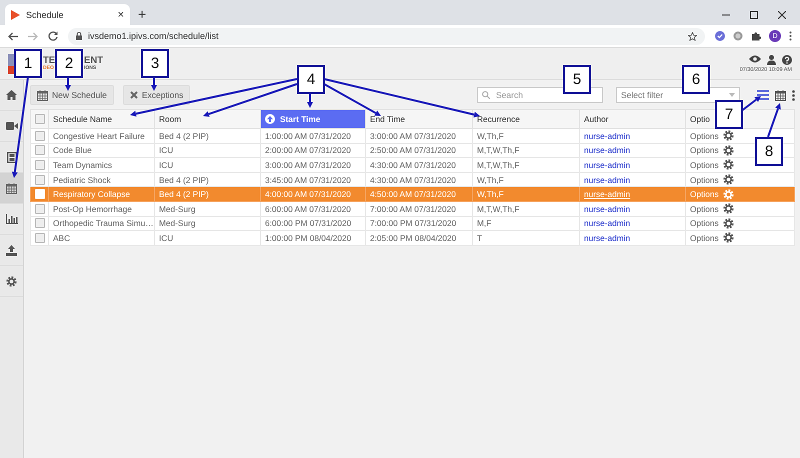 The image size is (800, 458). What do you see at coordinates (754, 15) in the screenshot?
I see `maximize-icon` at bounding box center [754, 15].